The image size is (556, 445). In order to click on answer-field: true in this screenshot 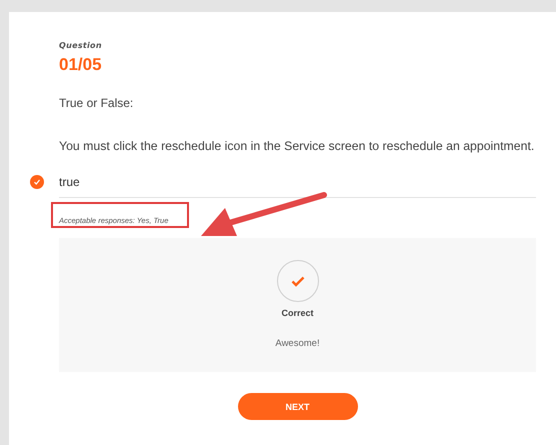, I will do `click(297, 182)`.